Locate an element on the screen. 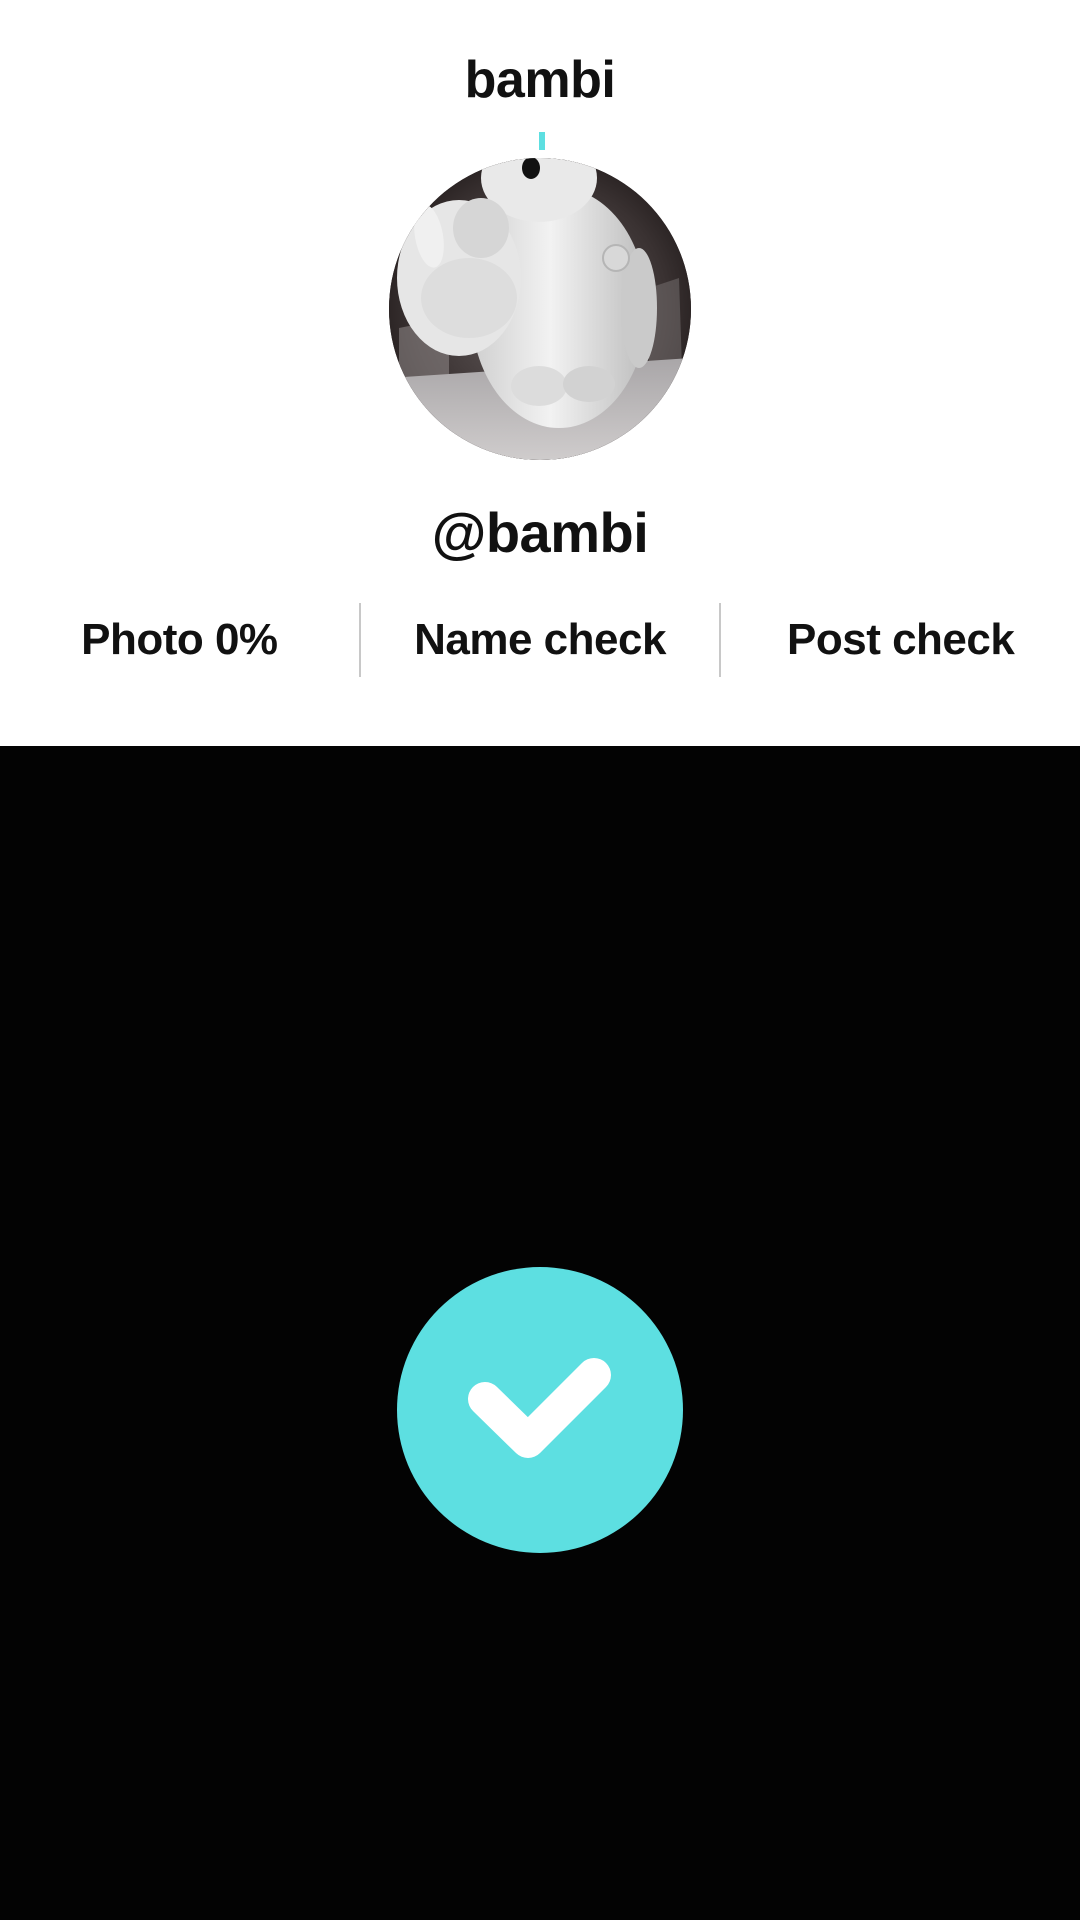 Image resolution: width=1080 pixels, height=1920 pixels. stats-row: Photo 0% Name check Post check is located at coordinates (540, 640).